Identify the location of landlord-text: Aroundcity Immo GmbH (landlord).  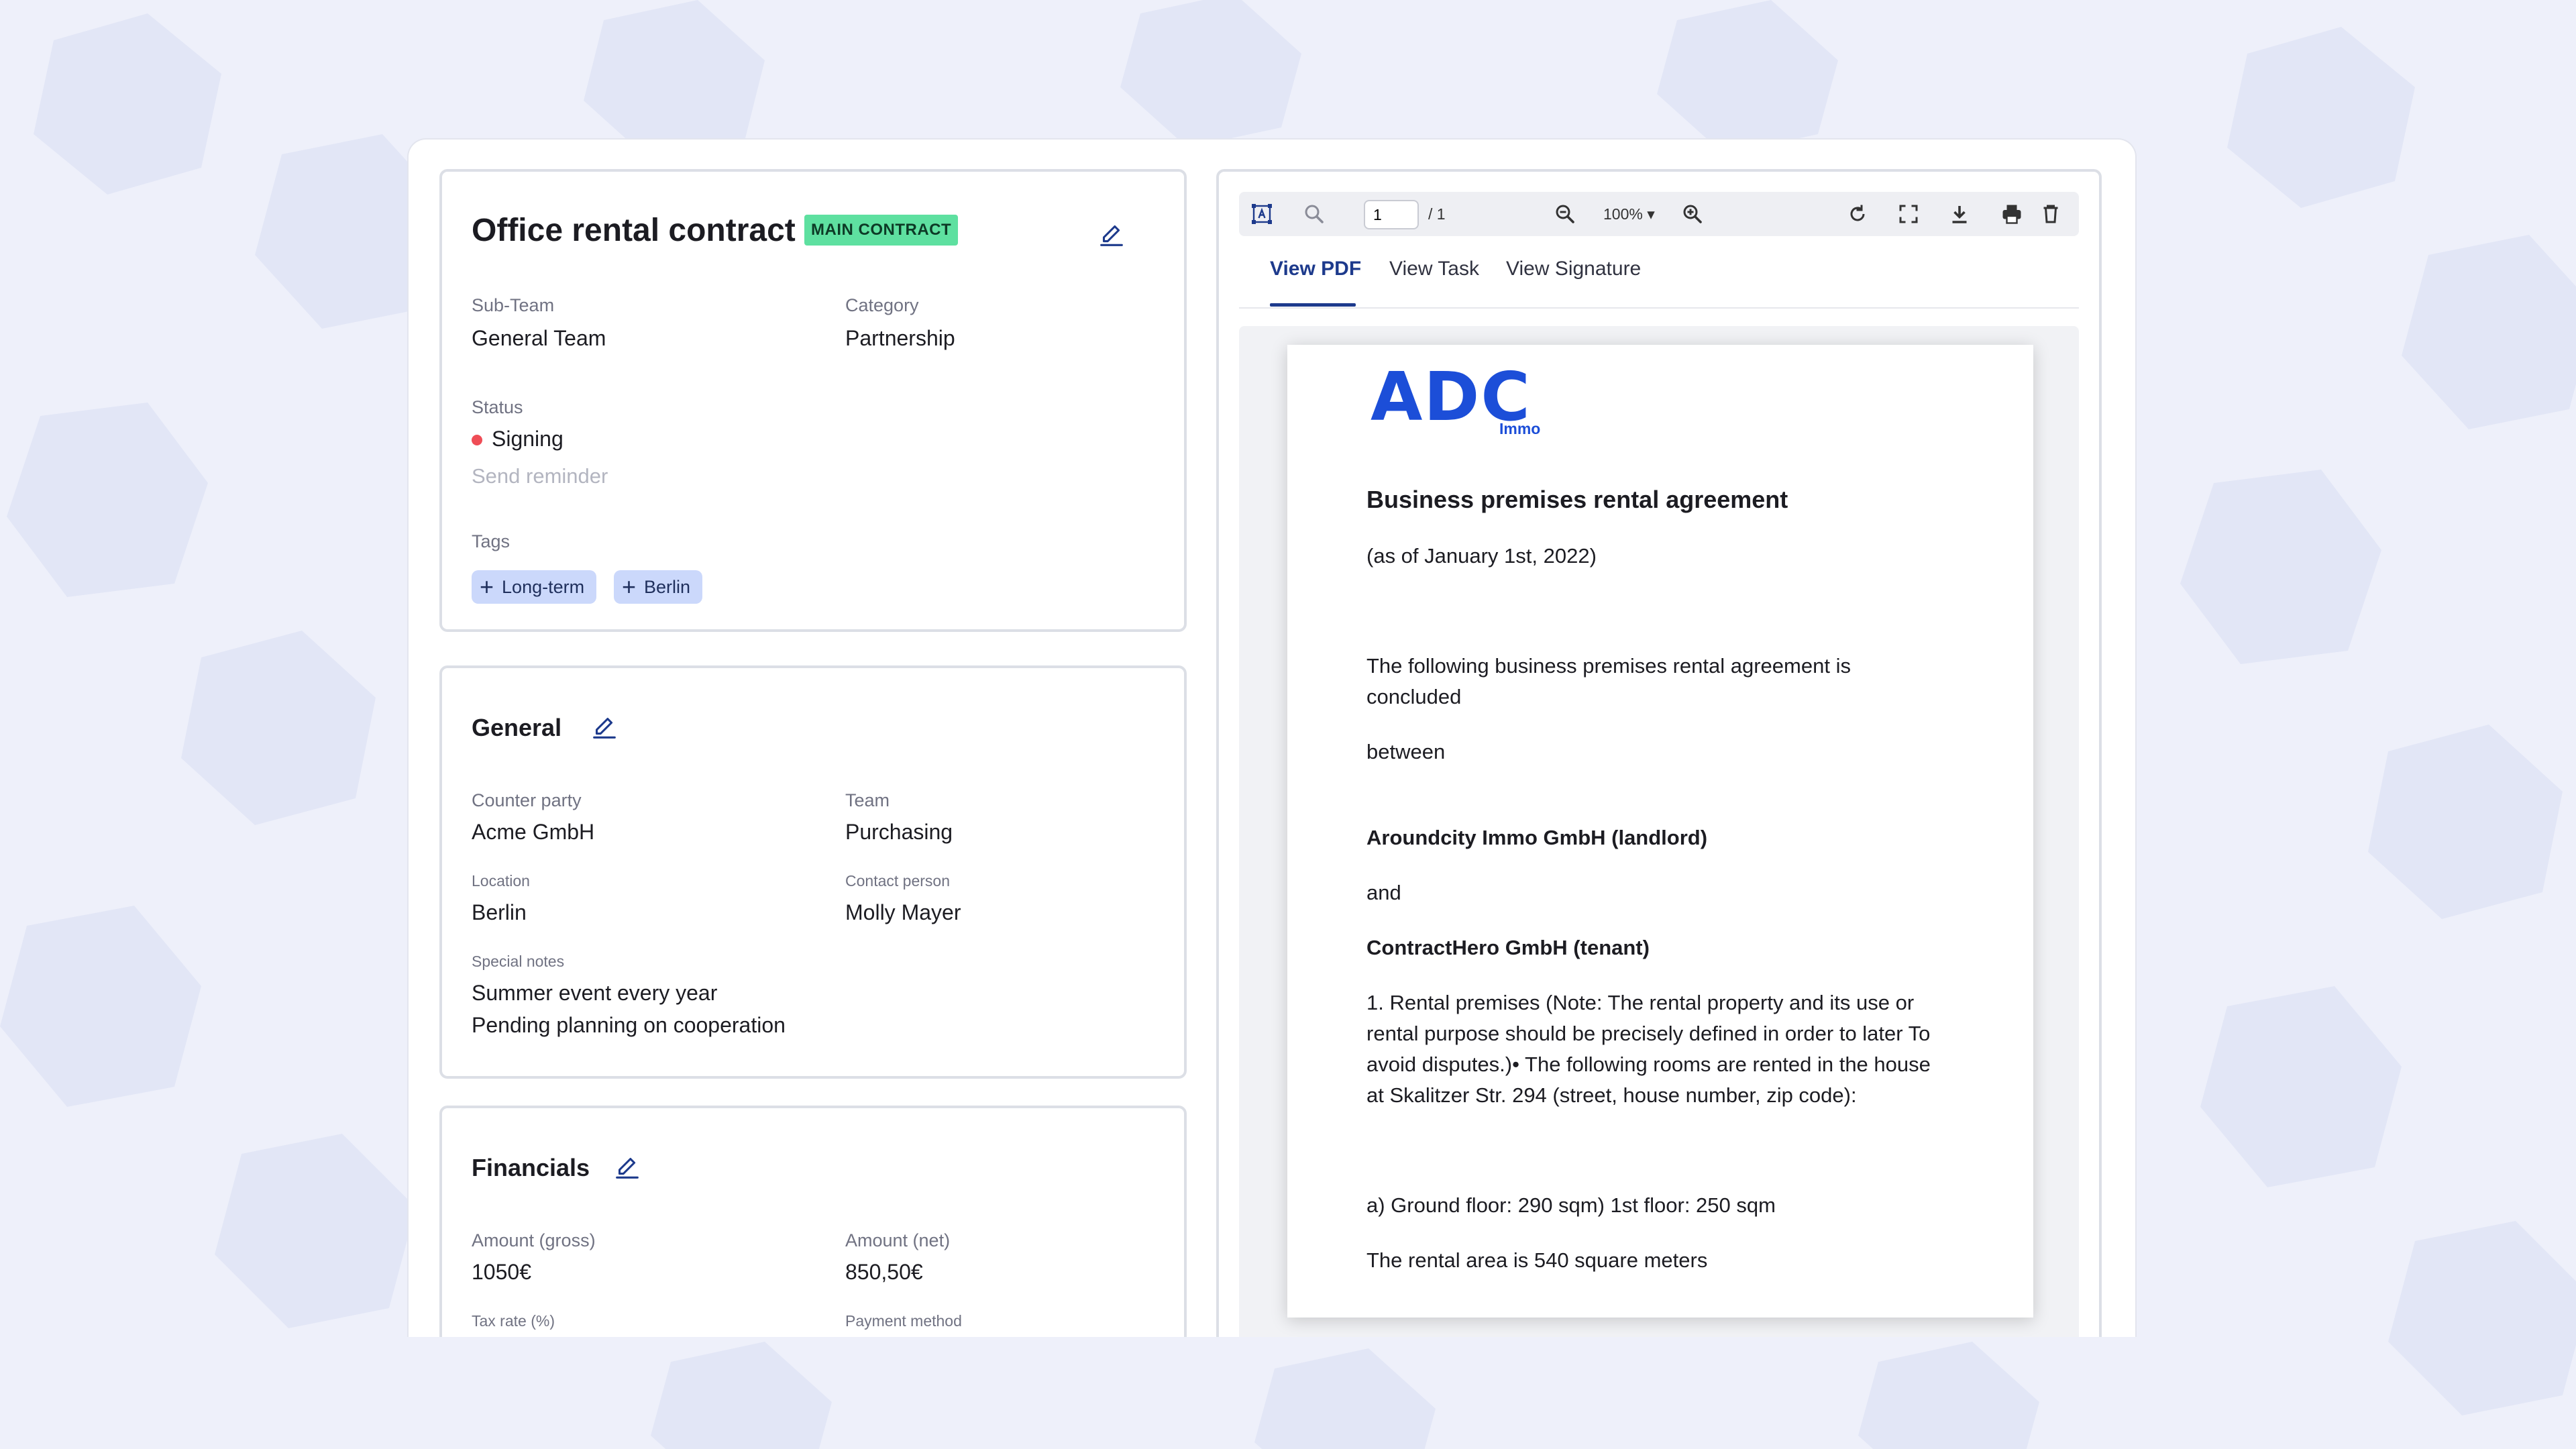
(1537, 837).